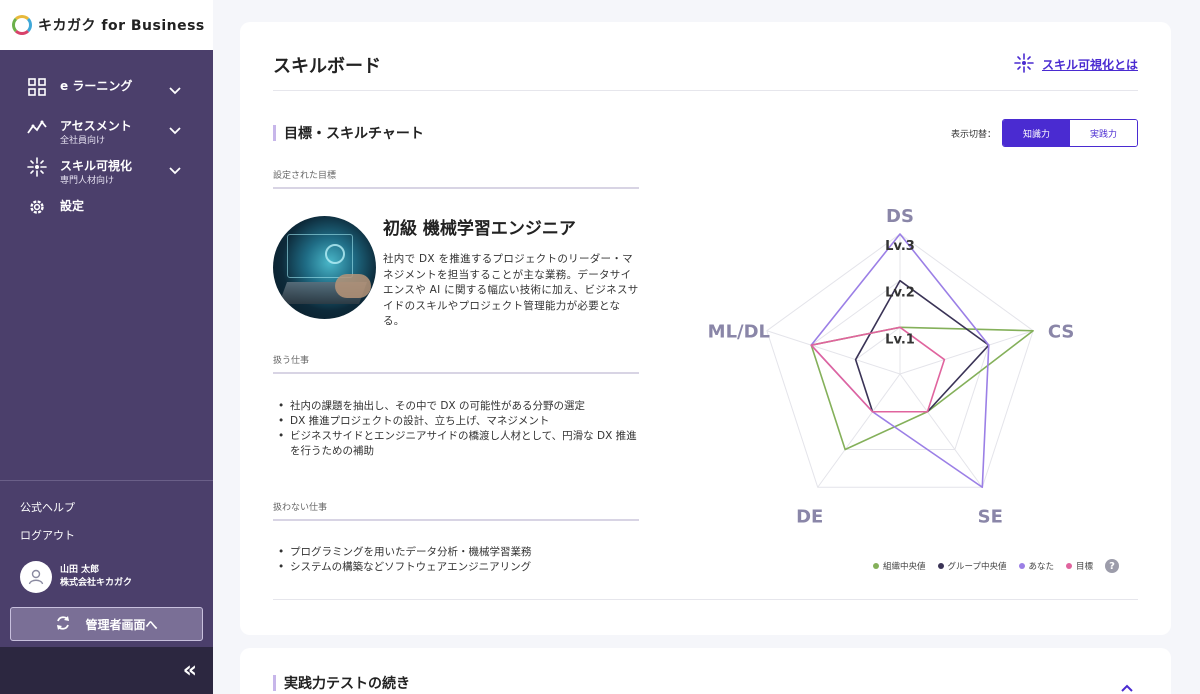 Image resolution: width=1200 pixels, height=694 pixels. I want to click on gear-icon, so click(37, 207).